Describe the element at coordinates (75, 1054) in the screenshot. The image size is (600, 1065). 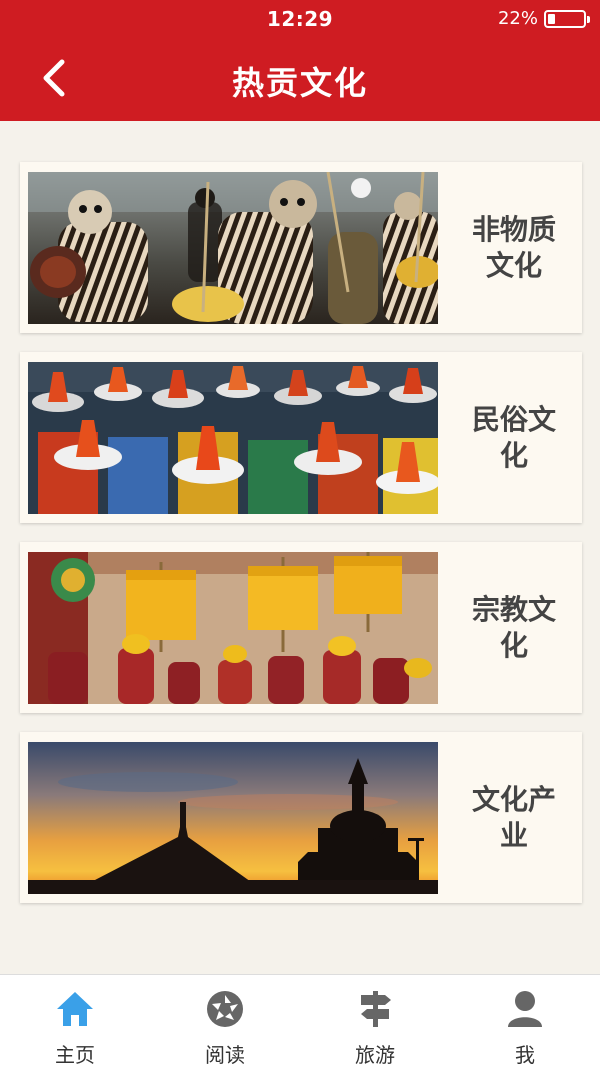
I see `tab-label: 主页` at that location.